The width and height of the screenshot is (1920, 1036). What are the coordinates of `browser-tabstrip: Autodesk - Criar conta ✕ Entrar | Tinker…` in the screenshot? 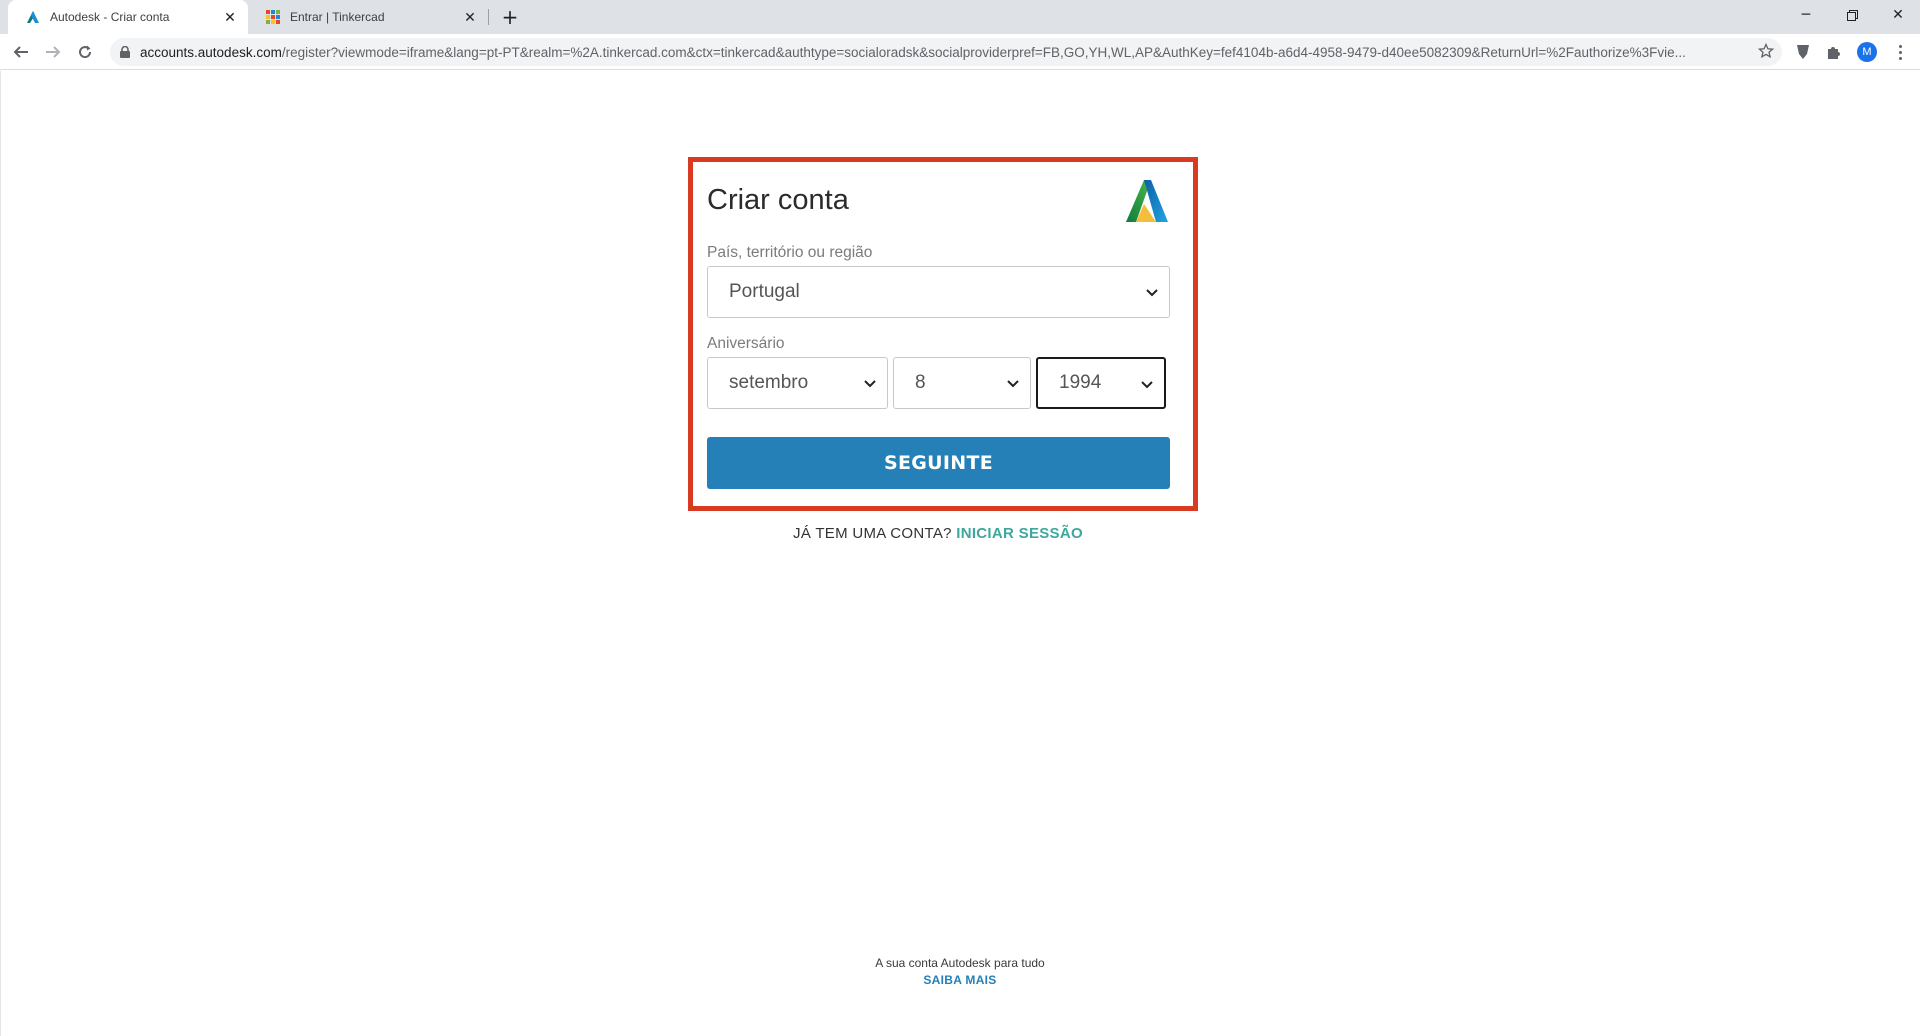 It's located at (960, 17).